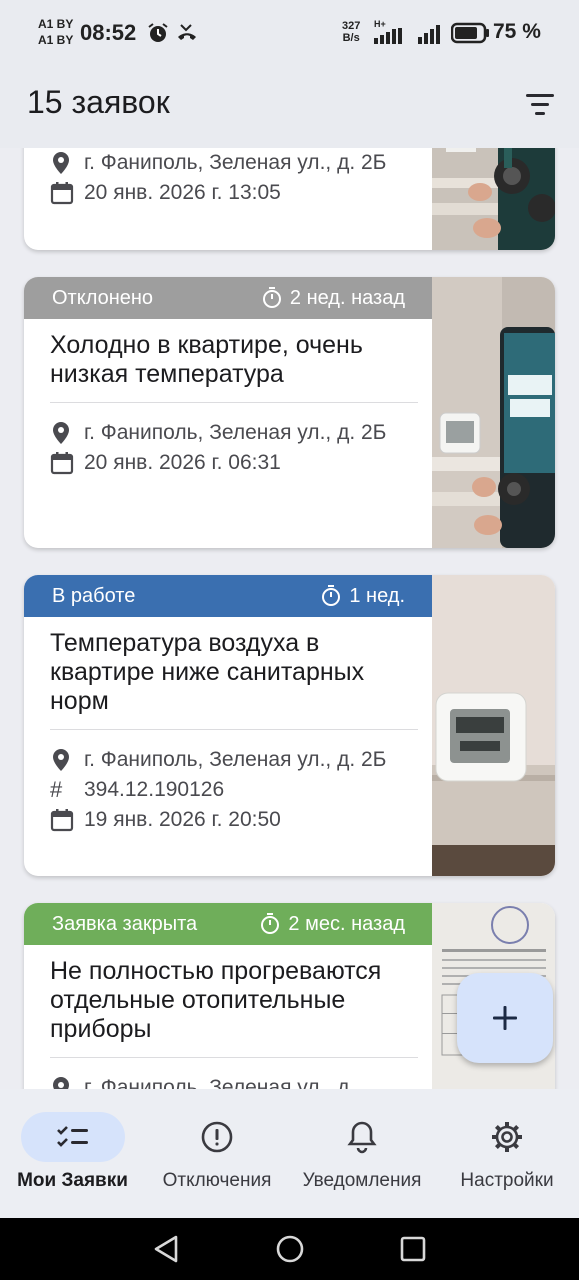 Image resolution: width=579 pixels, height=1280 pixels. I want to click on alert-circle-icon, so click(217, 1137).